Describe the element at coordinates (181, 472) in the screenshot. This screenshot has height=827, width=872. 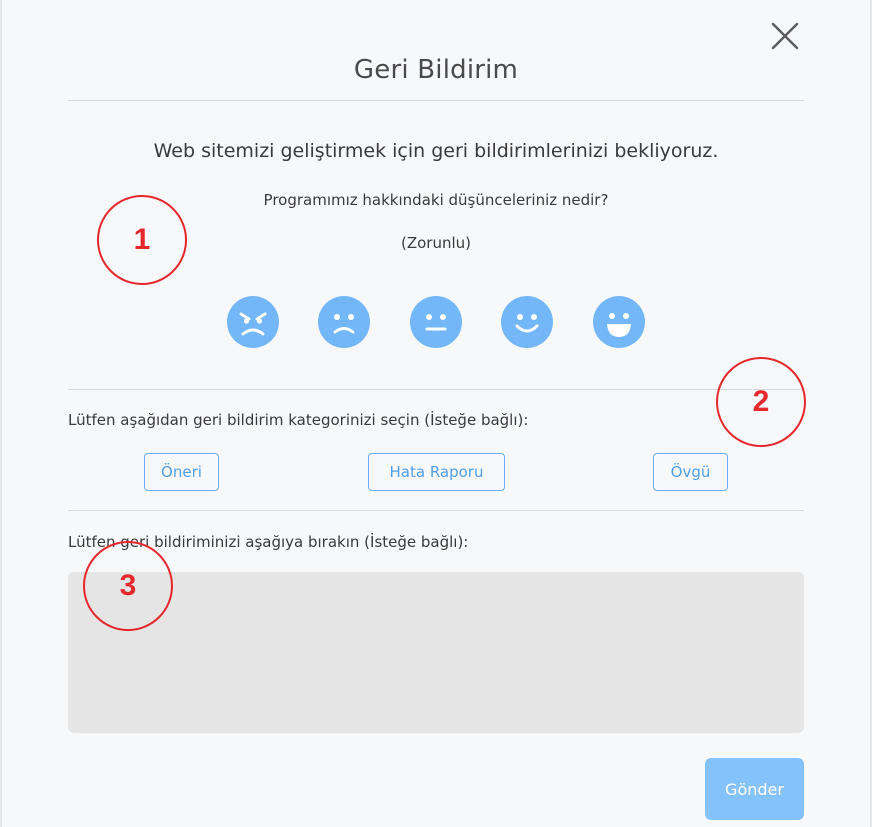
I see `category-suggestion-button: Öneri` at that location.